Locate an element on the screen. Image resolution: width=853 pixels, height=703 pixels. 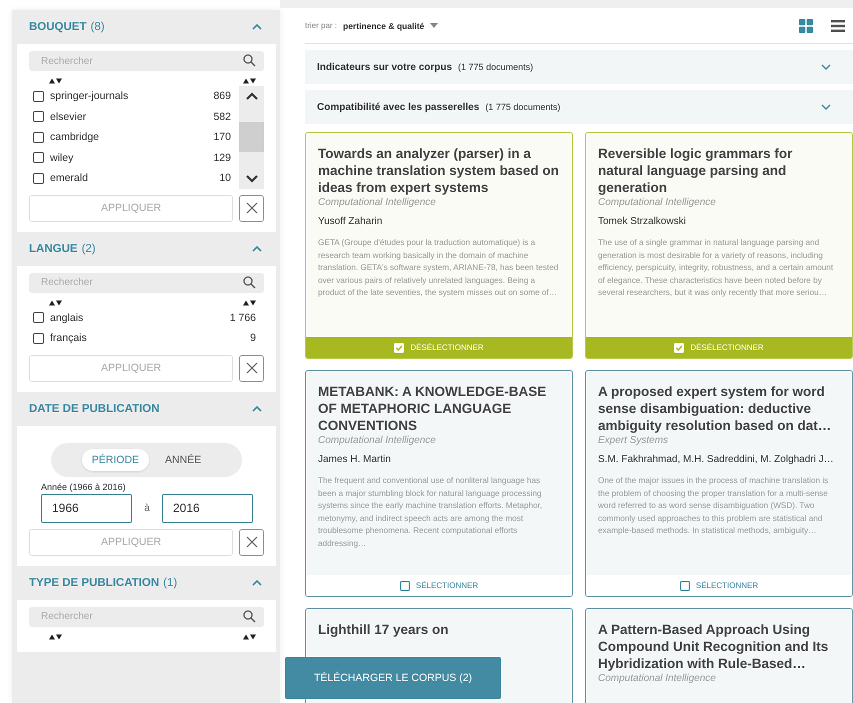
facet-option-label: wiley is located at coordinates (62, 158).